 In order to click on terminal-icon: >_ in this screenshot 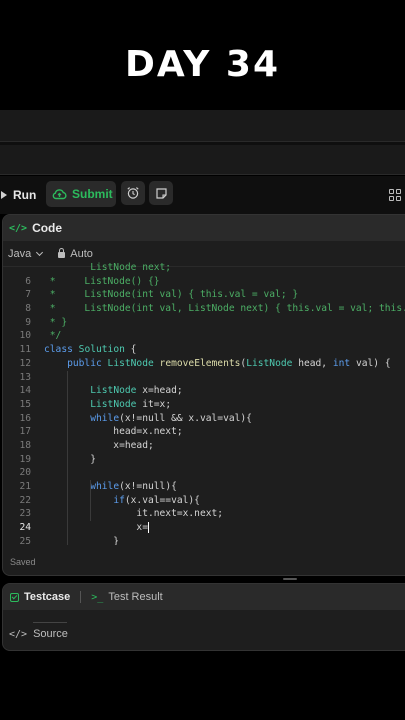, I will do `click(97, 597)`.